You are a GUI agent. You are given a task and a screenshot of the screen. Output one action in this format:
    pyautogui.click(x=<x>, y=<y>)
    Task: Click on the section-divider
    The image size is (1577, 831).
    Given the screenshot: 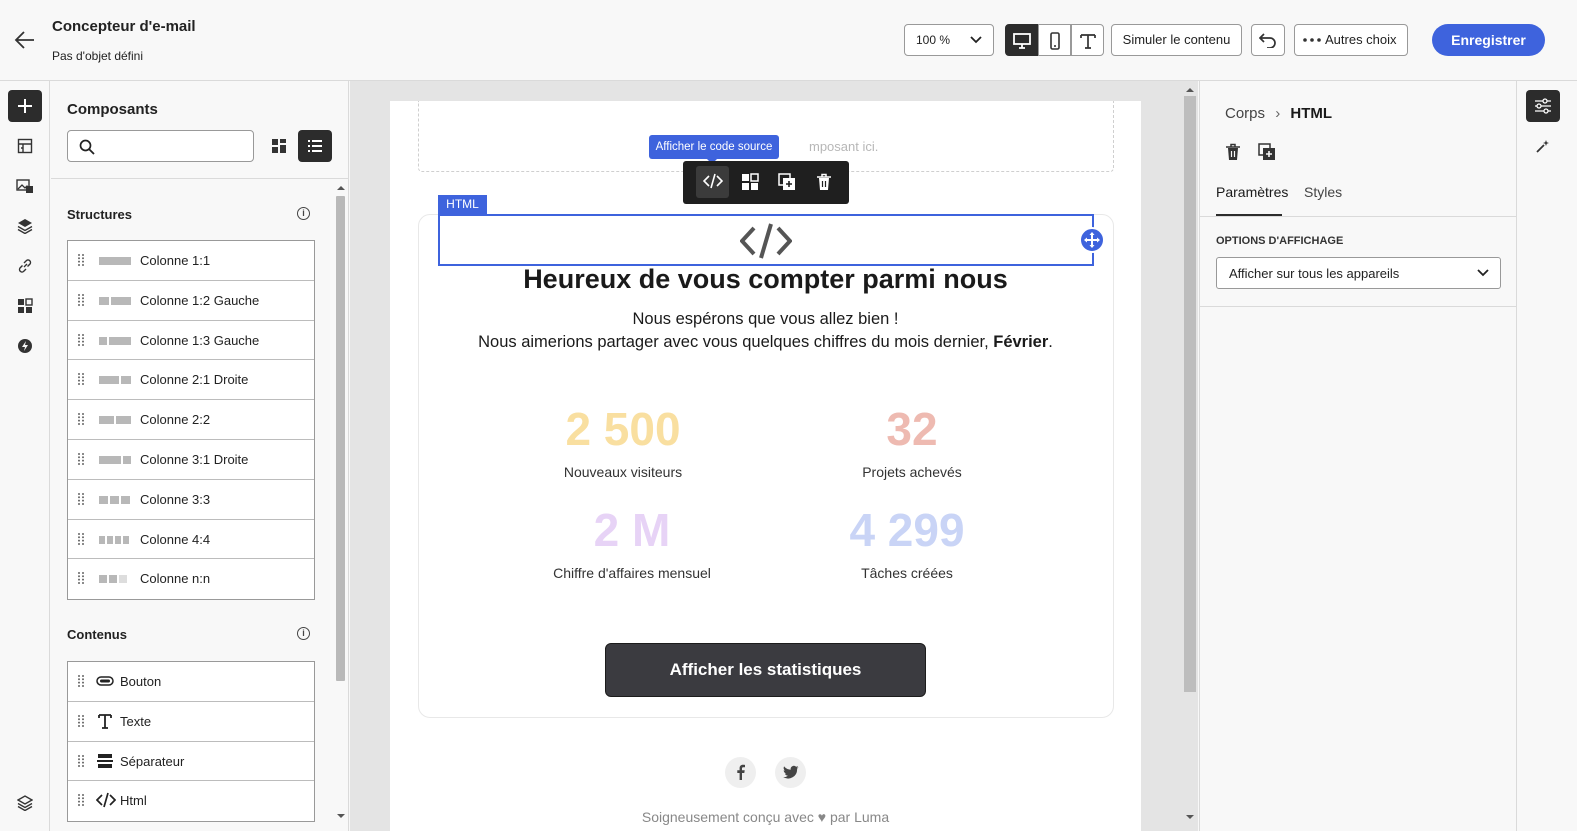 What is the action you would take?
    pyautogui.click(x=1358, y=306)
    